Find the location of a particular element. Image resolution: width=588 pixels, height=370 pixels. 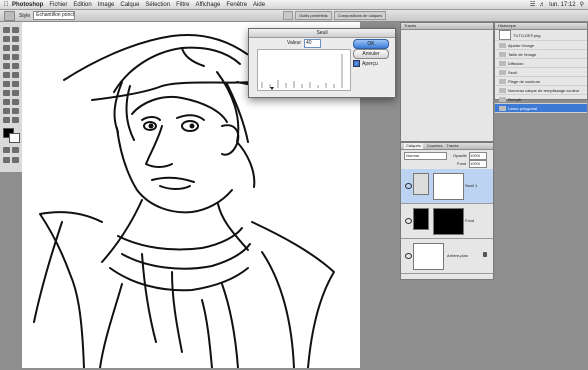

screen-mode-icon is located at coordinates (6, 160).